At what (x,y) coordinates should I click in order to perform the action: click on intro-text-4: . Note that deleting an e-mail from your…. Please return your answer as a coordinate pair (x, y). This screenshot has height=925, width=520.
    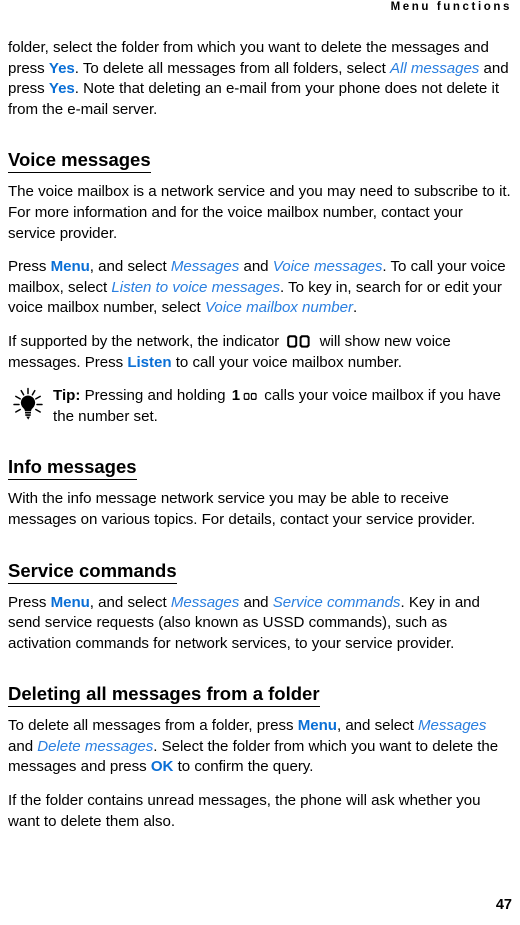
    Looking at the image, I should click on (253, 99).